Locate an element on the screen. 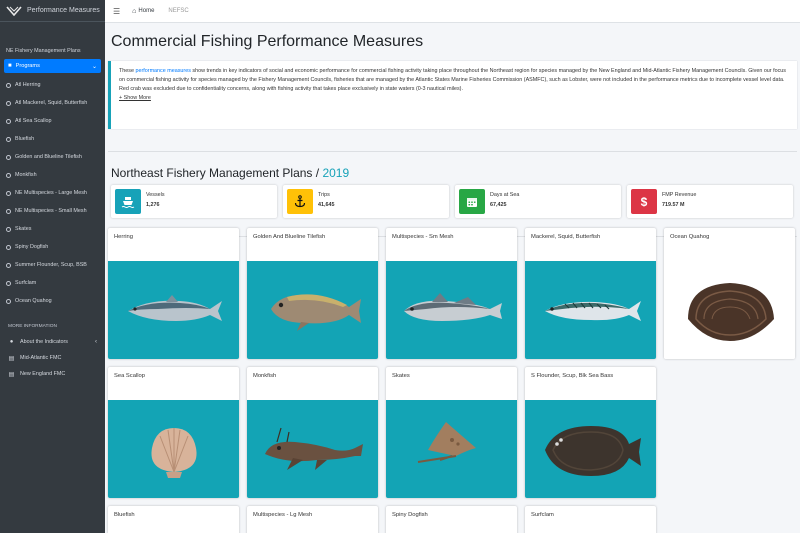 This screenshot has width=800, height=533. home-link: ⌂ Home is located at coordinates (143, 11).